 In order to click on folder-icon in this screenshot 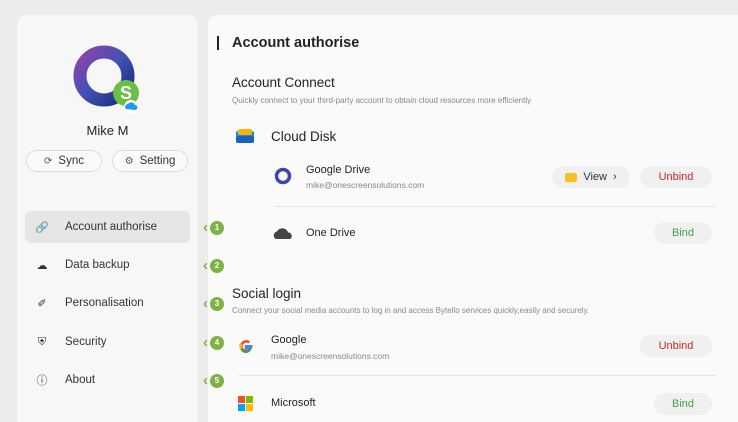, I will do `click(571, 177)`.